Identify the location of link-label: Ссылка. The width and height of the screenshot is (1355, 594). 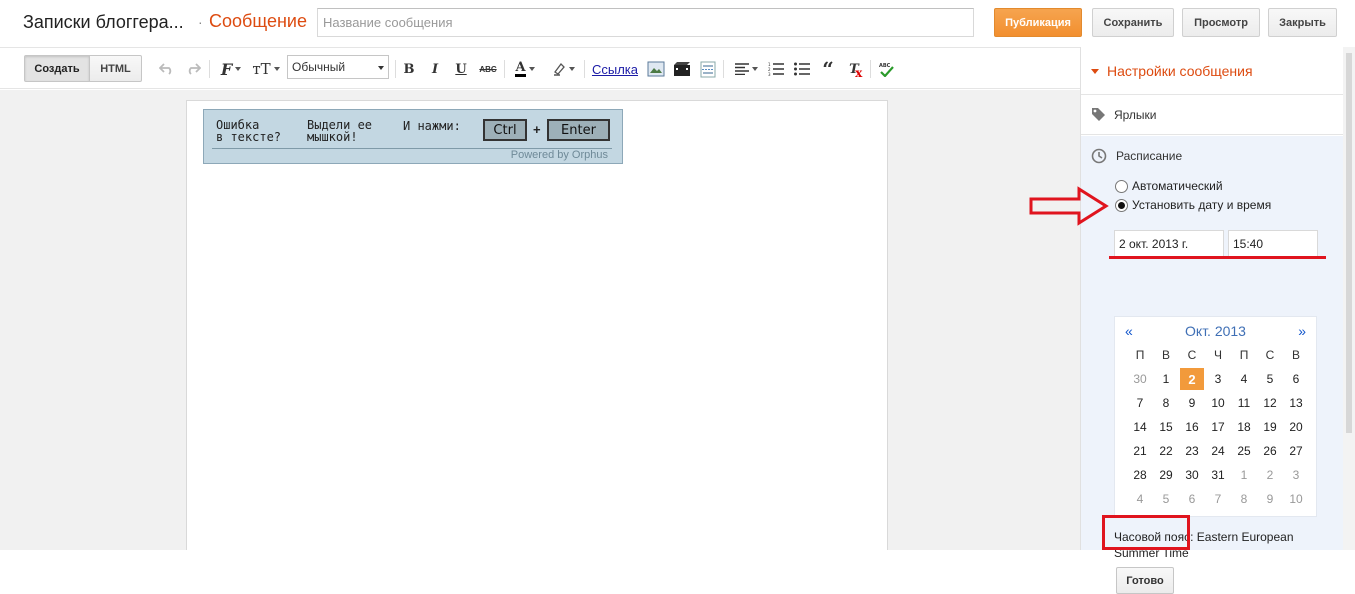
(615, 69).